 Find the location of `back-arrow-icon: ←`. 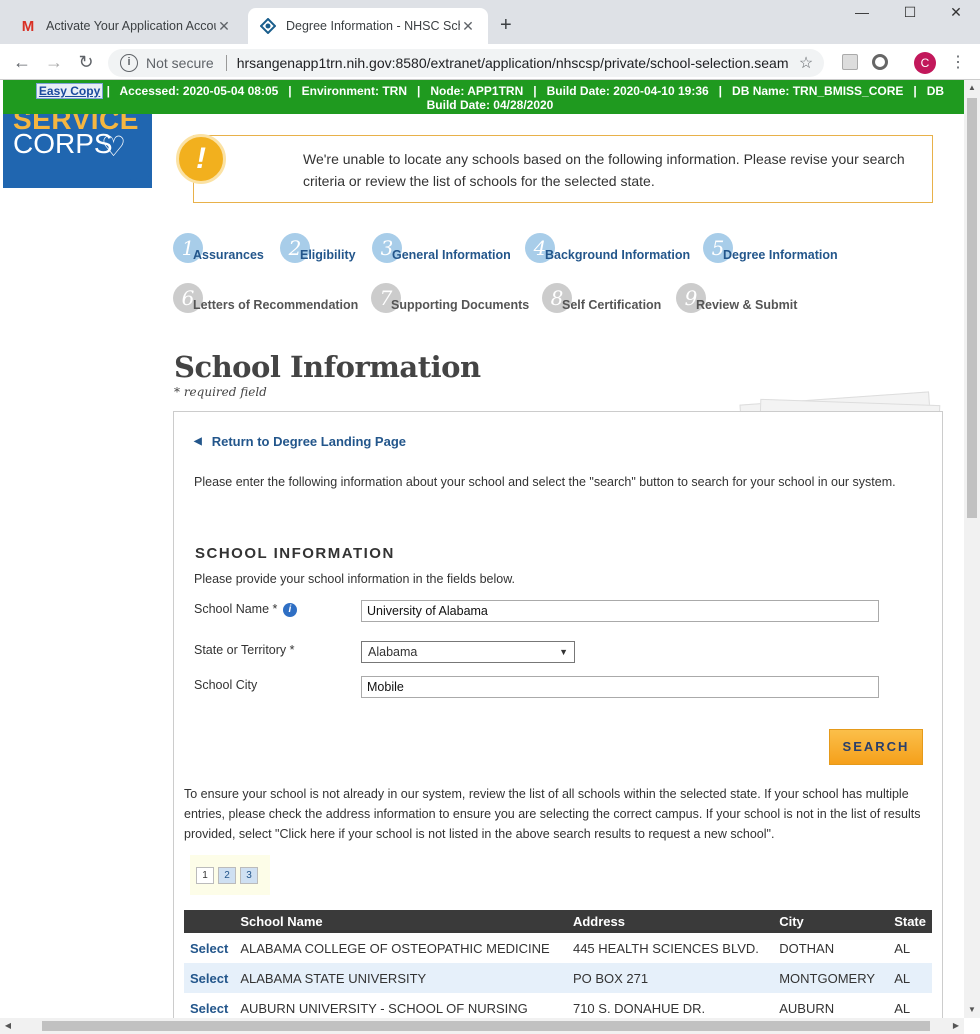

back-arrow-icon: ← is located at coordinates (22, 62).